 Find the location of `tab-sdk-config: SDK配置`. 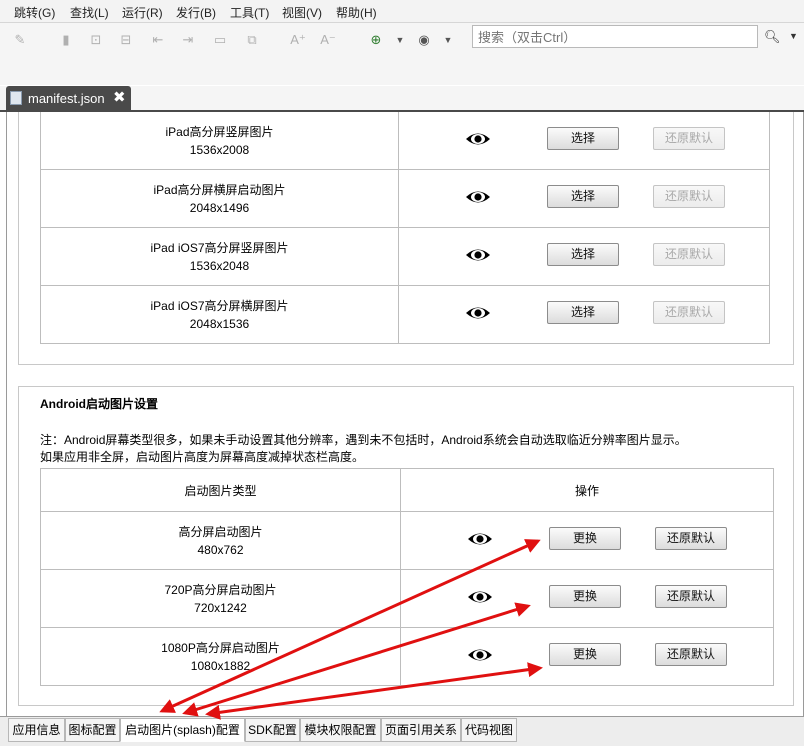

tab-sdk-config: SDK配置 is located at coordinates (272, 730).